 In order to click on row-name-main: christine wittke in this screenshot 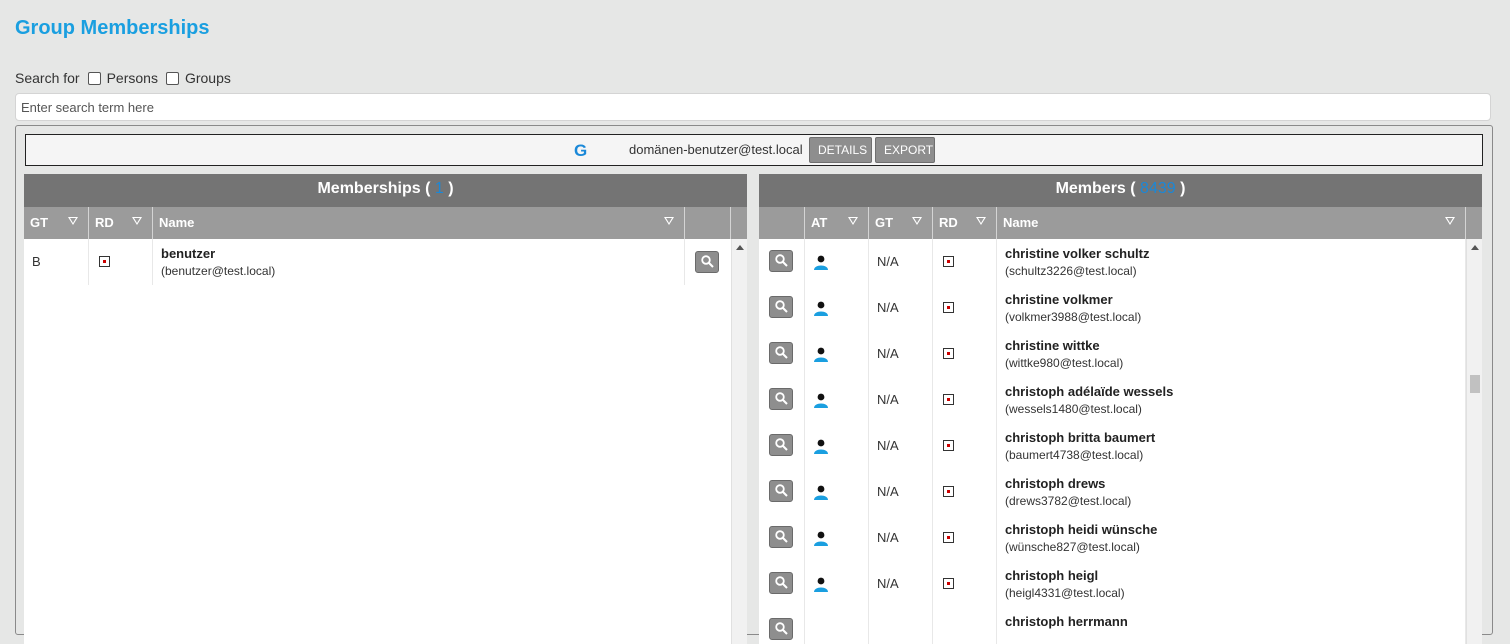, I will do `click(1052, 345)`.